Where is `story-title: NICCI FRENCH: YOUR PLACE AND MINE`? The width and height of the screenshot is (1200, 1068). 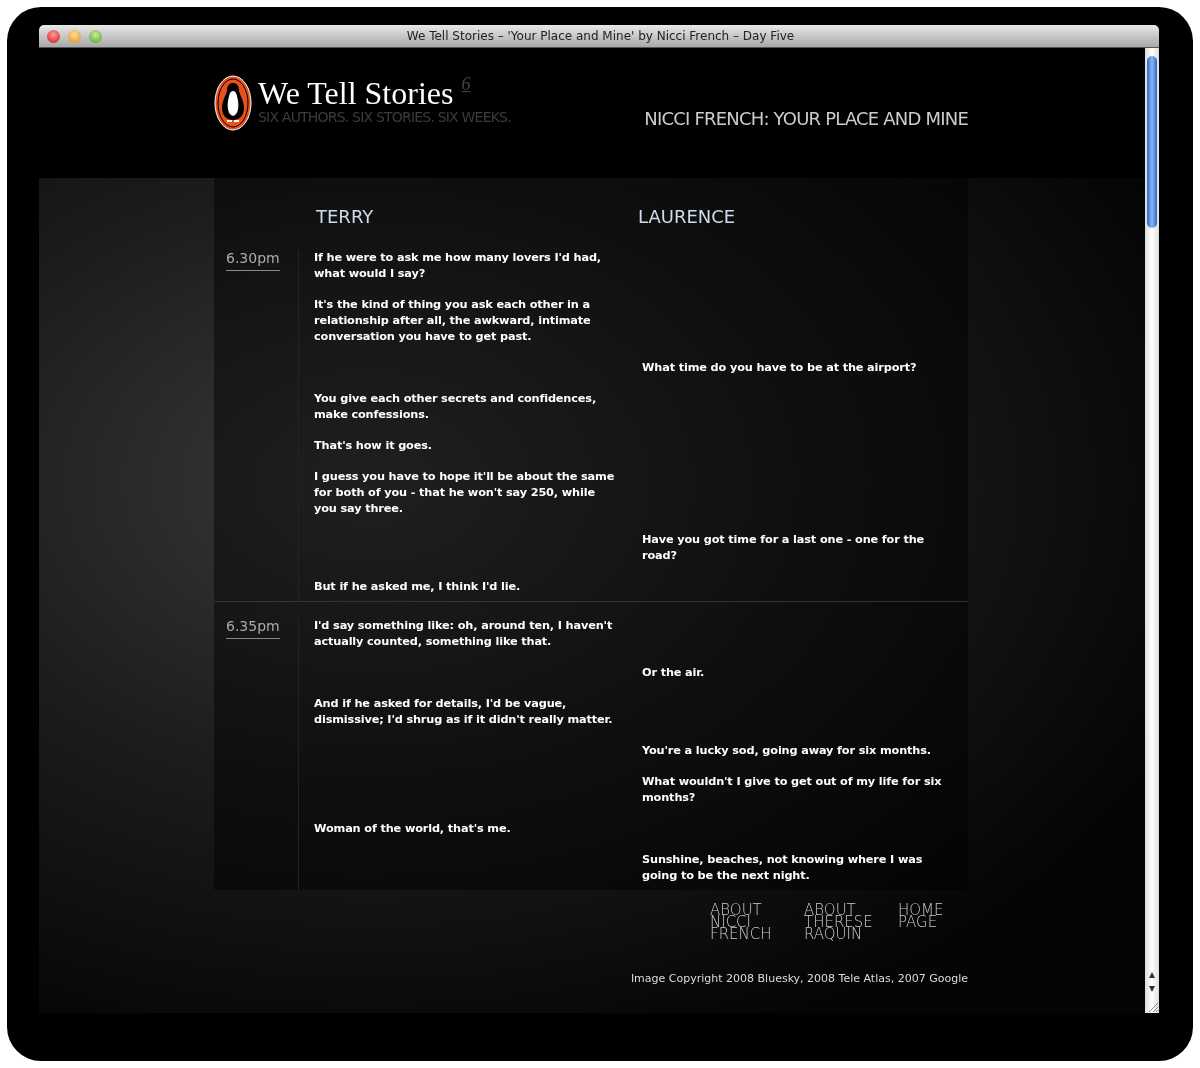 story-title: NICCI FRENCH: YOUR PLACE AND MINE is located at coordinates (806, 118).